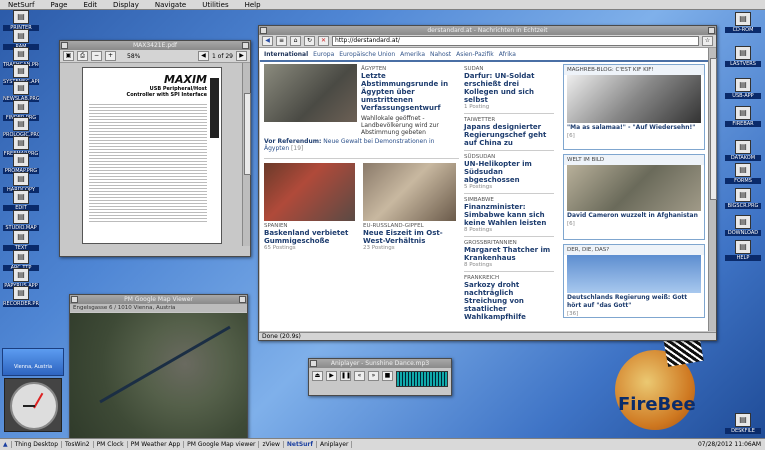  I want to click on reload-icon: ↻, so click(309, 41).